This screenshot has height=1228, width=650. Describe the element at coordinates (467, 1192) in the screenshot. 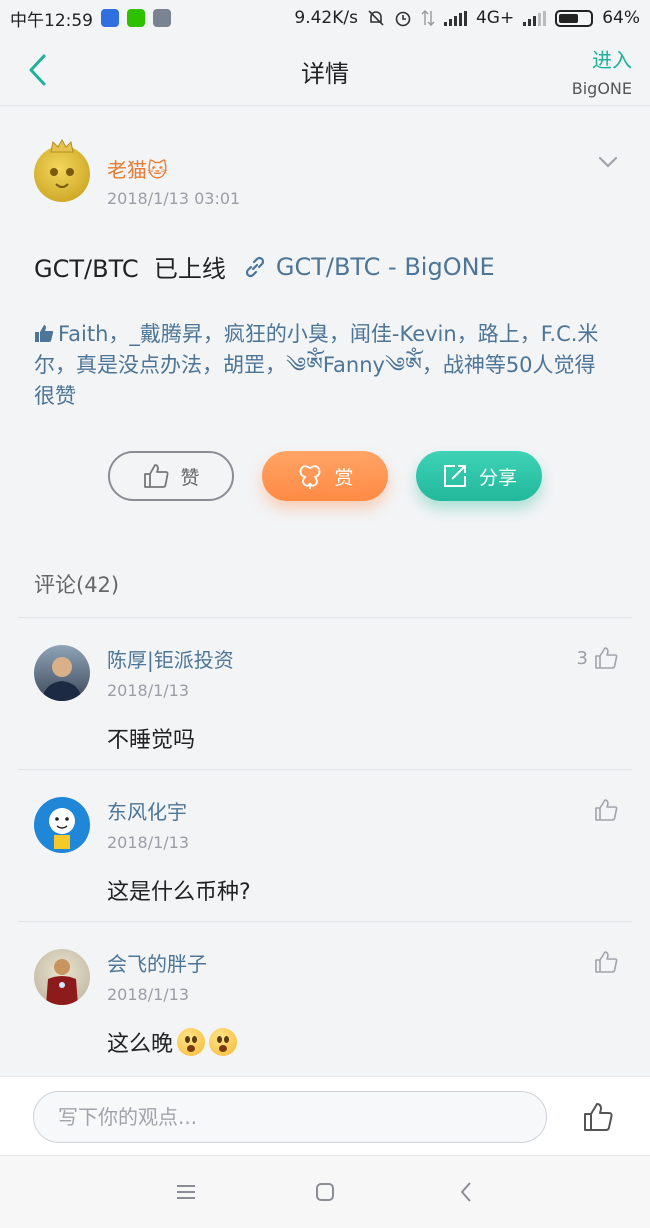

I see `nav-back-icon` at that location.